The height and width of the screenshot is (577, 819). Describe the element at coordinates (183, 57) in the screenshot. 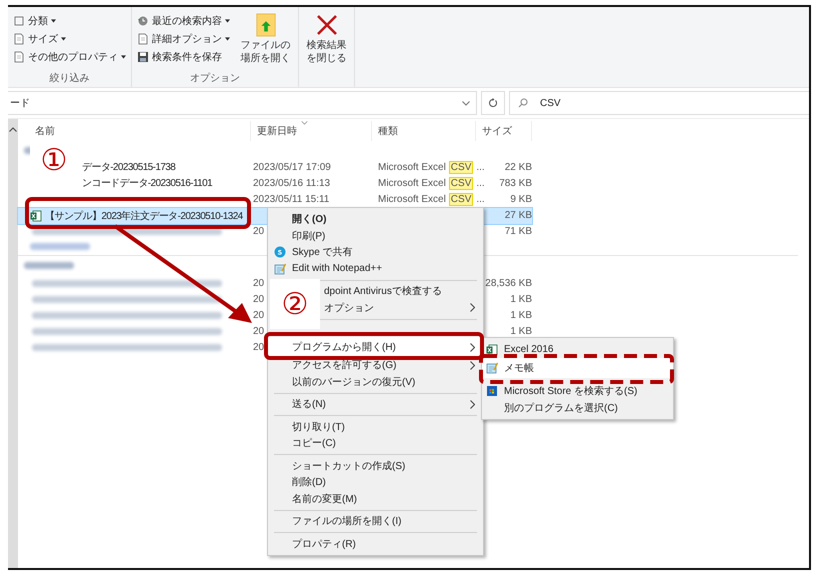

I see `ribbon-button: 検索条件を保存` at that location.